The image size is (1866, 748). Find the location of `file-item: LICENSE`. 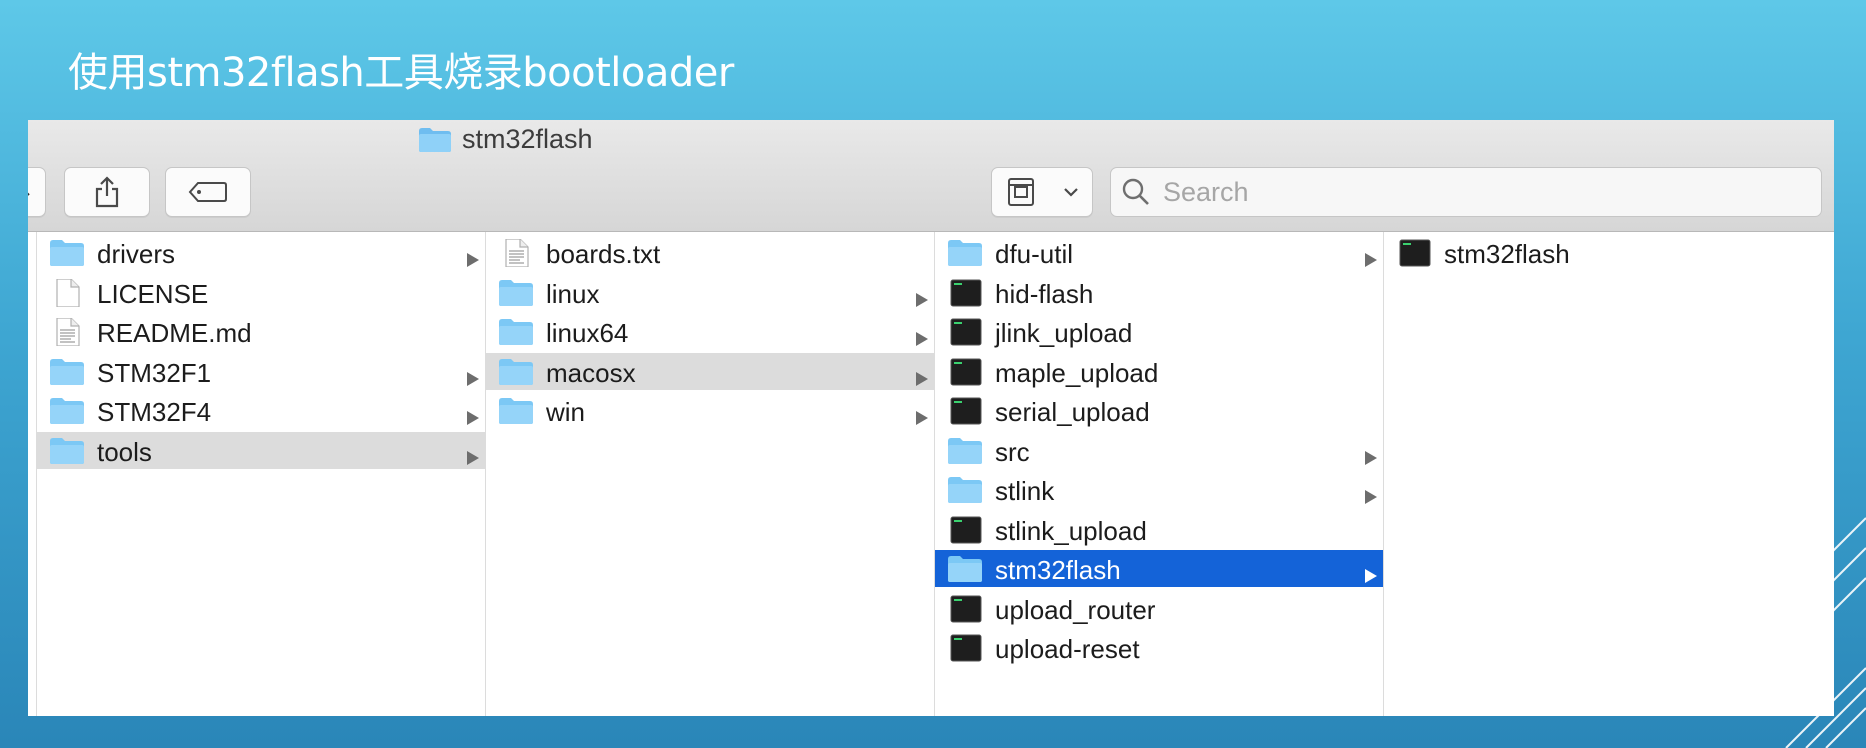

file-item: LICENSE is located at coordinates (261, 292).